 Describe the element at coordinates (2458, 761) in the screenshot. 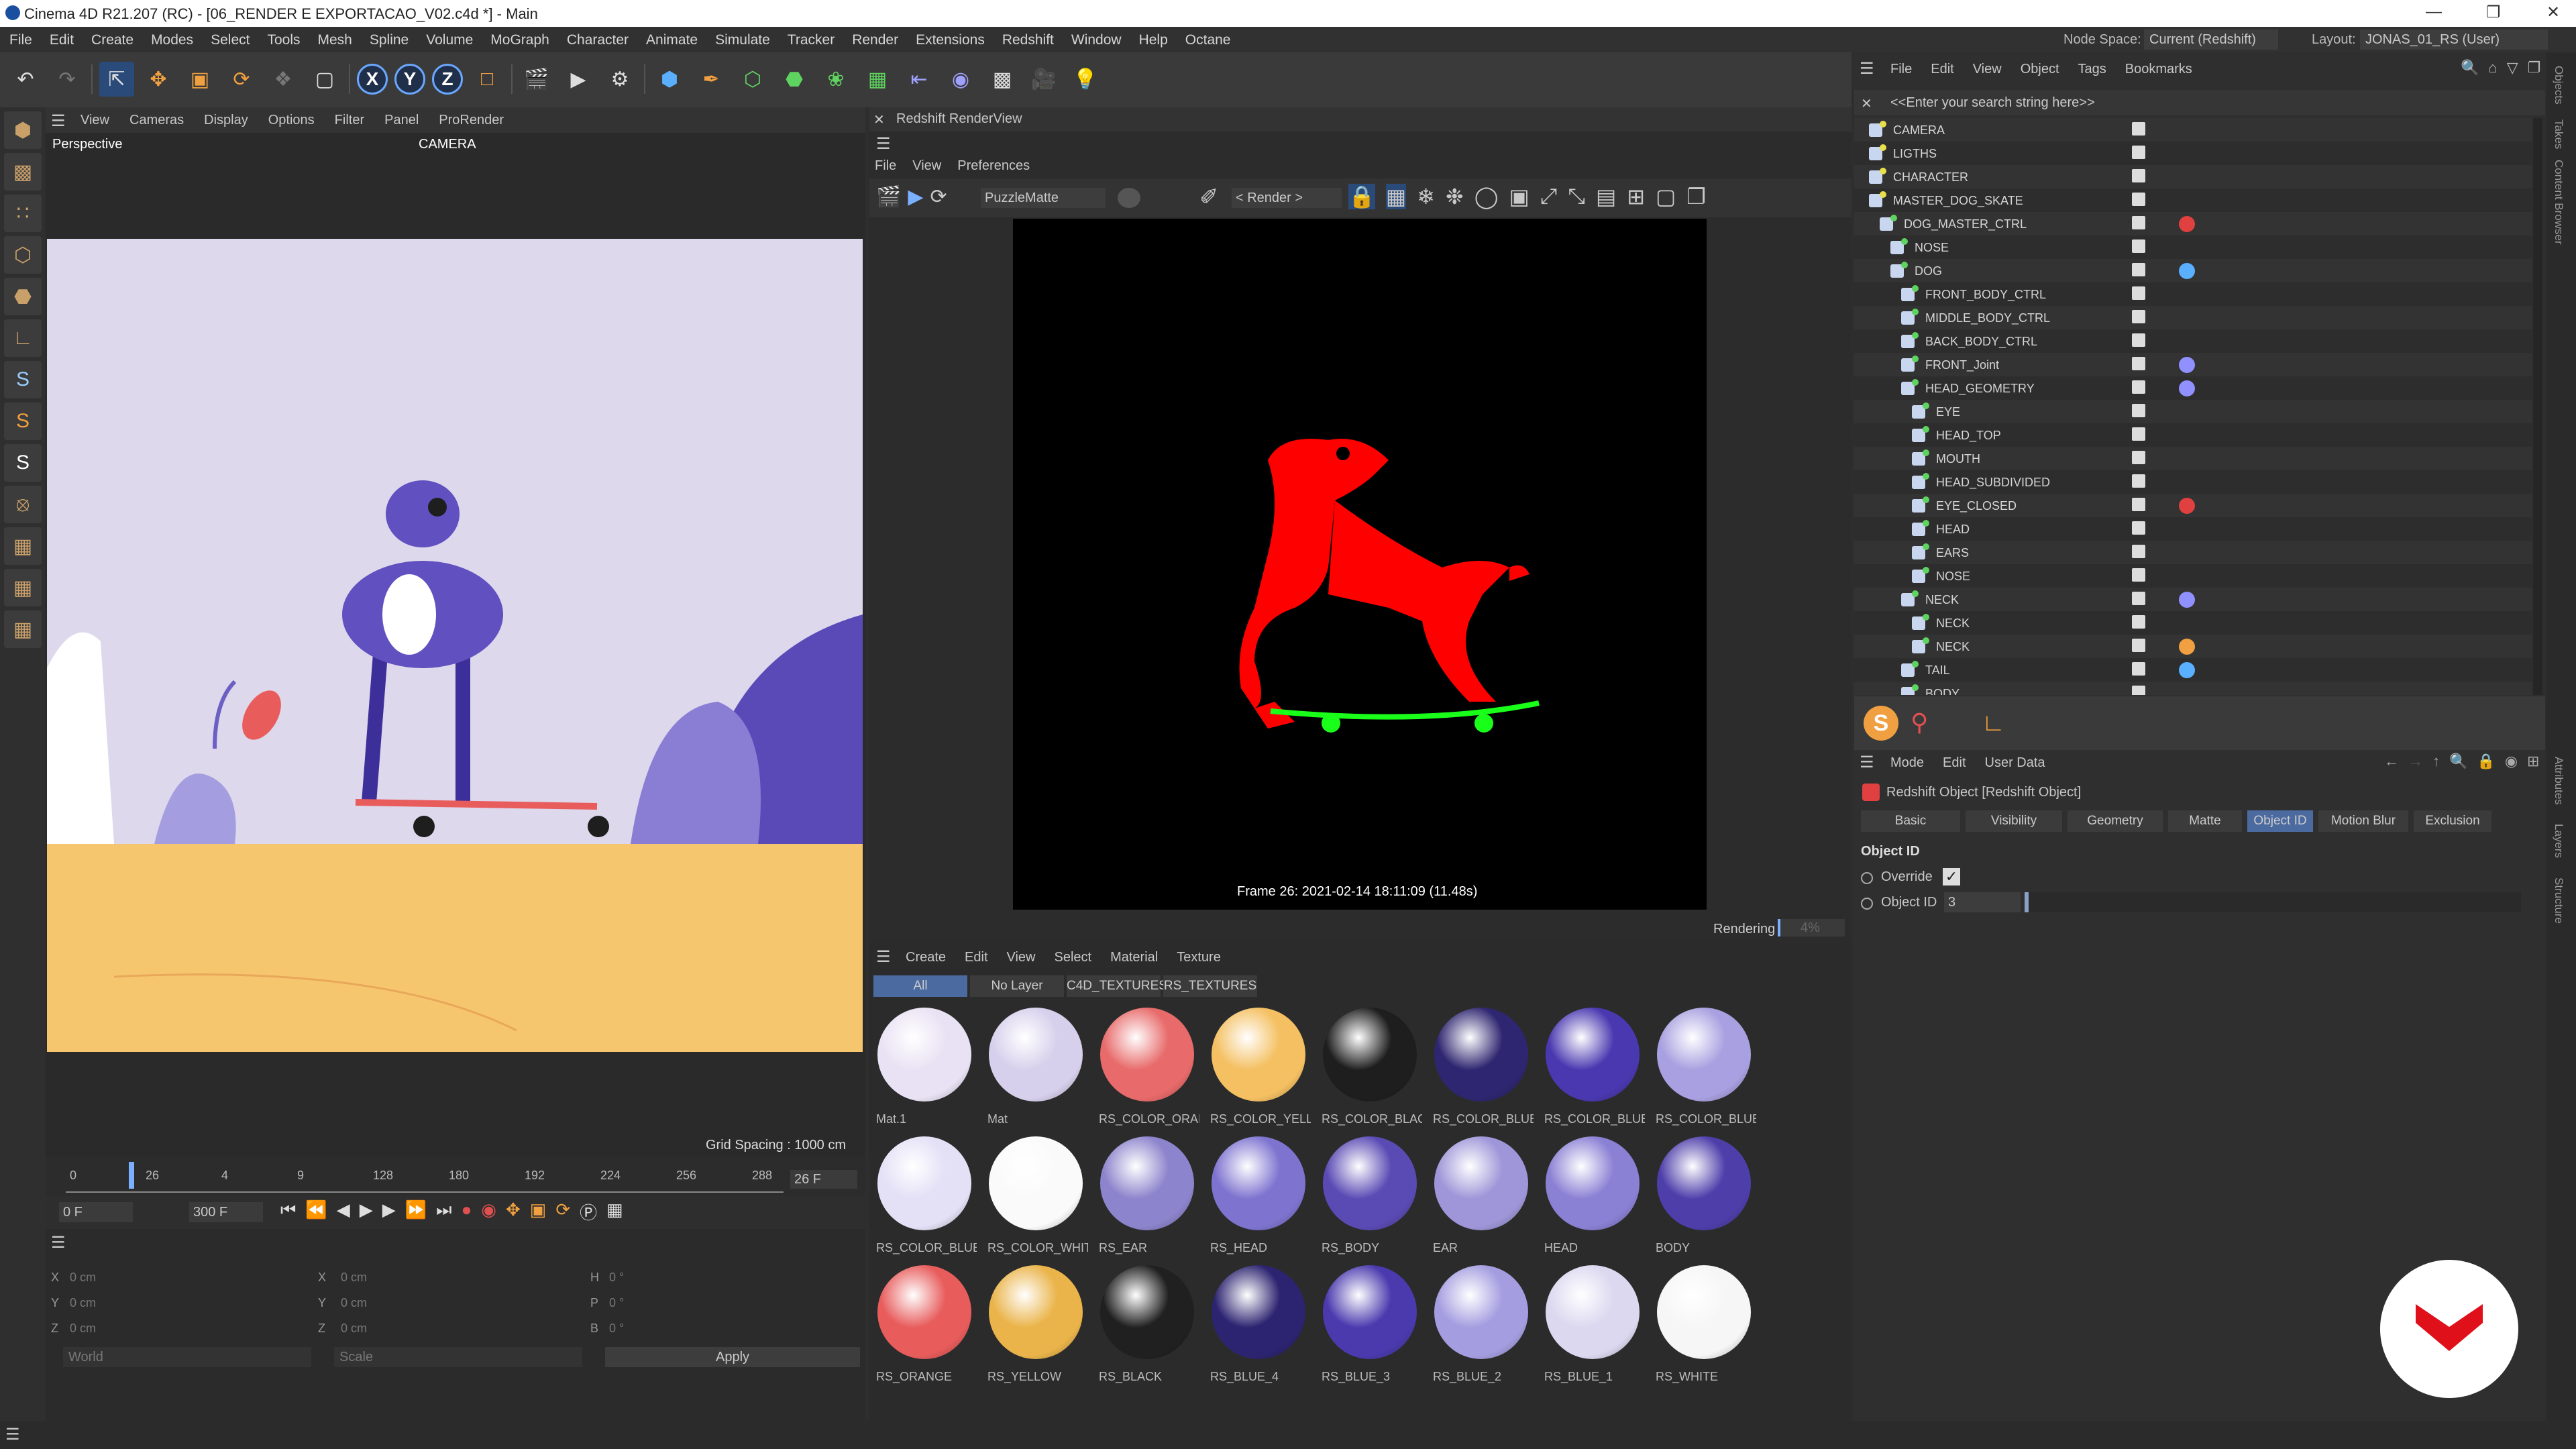

I see `attribute-search-icon: 🔍` at that location.